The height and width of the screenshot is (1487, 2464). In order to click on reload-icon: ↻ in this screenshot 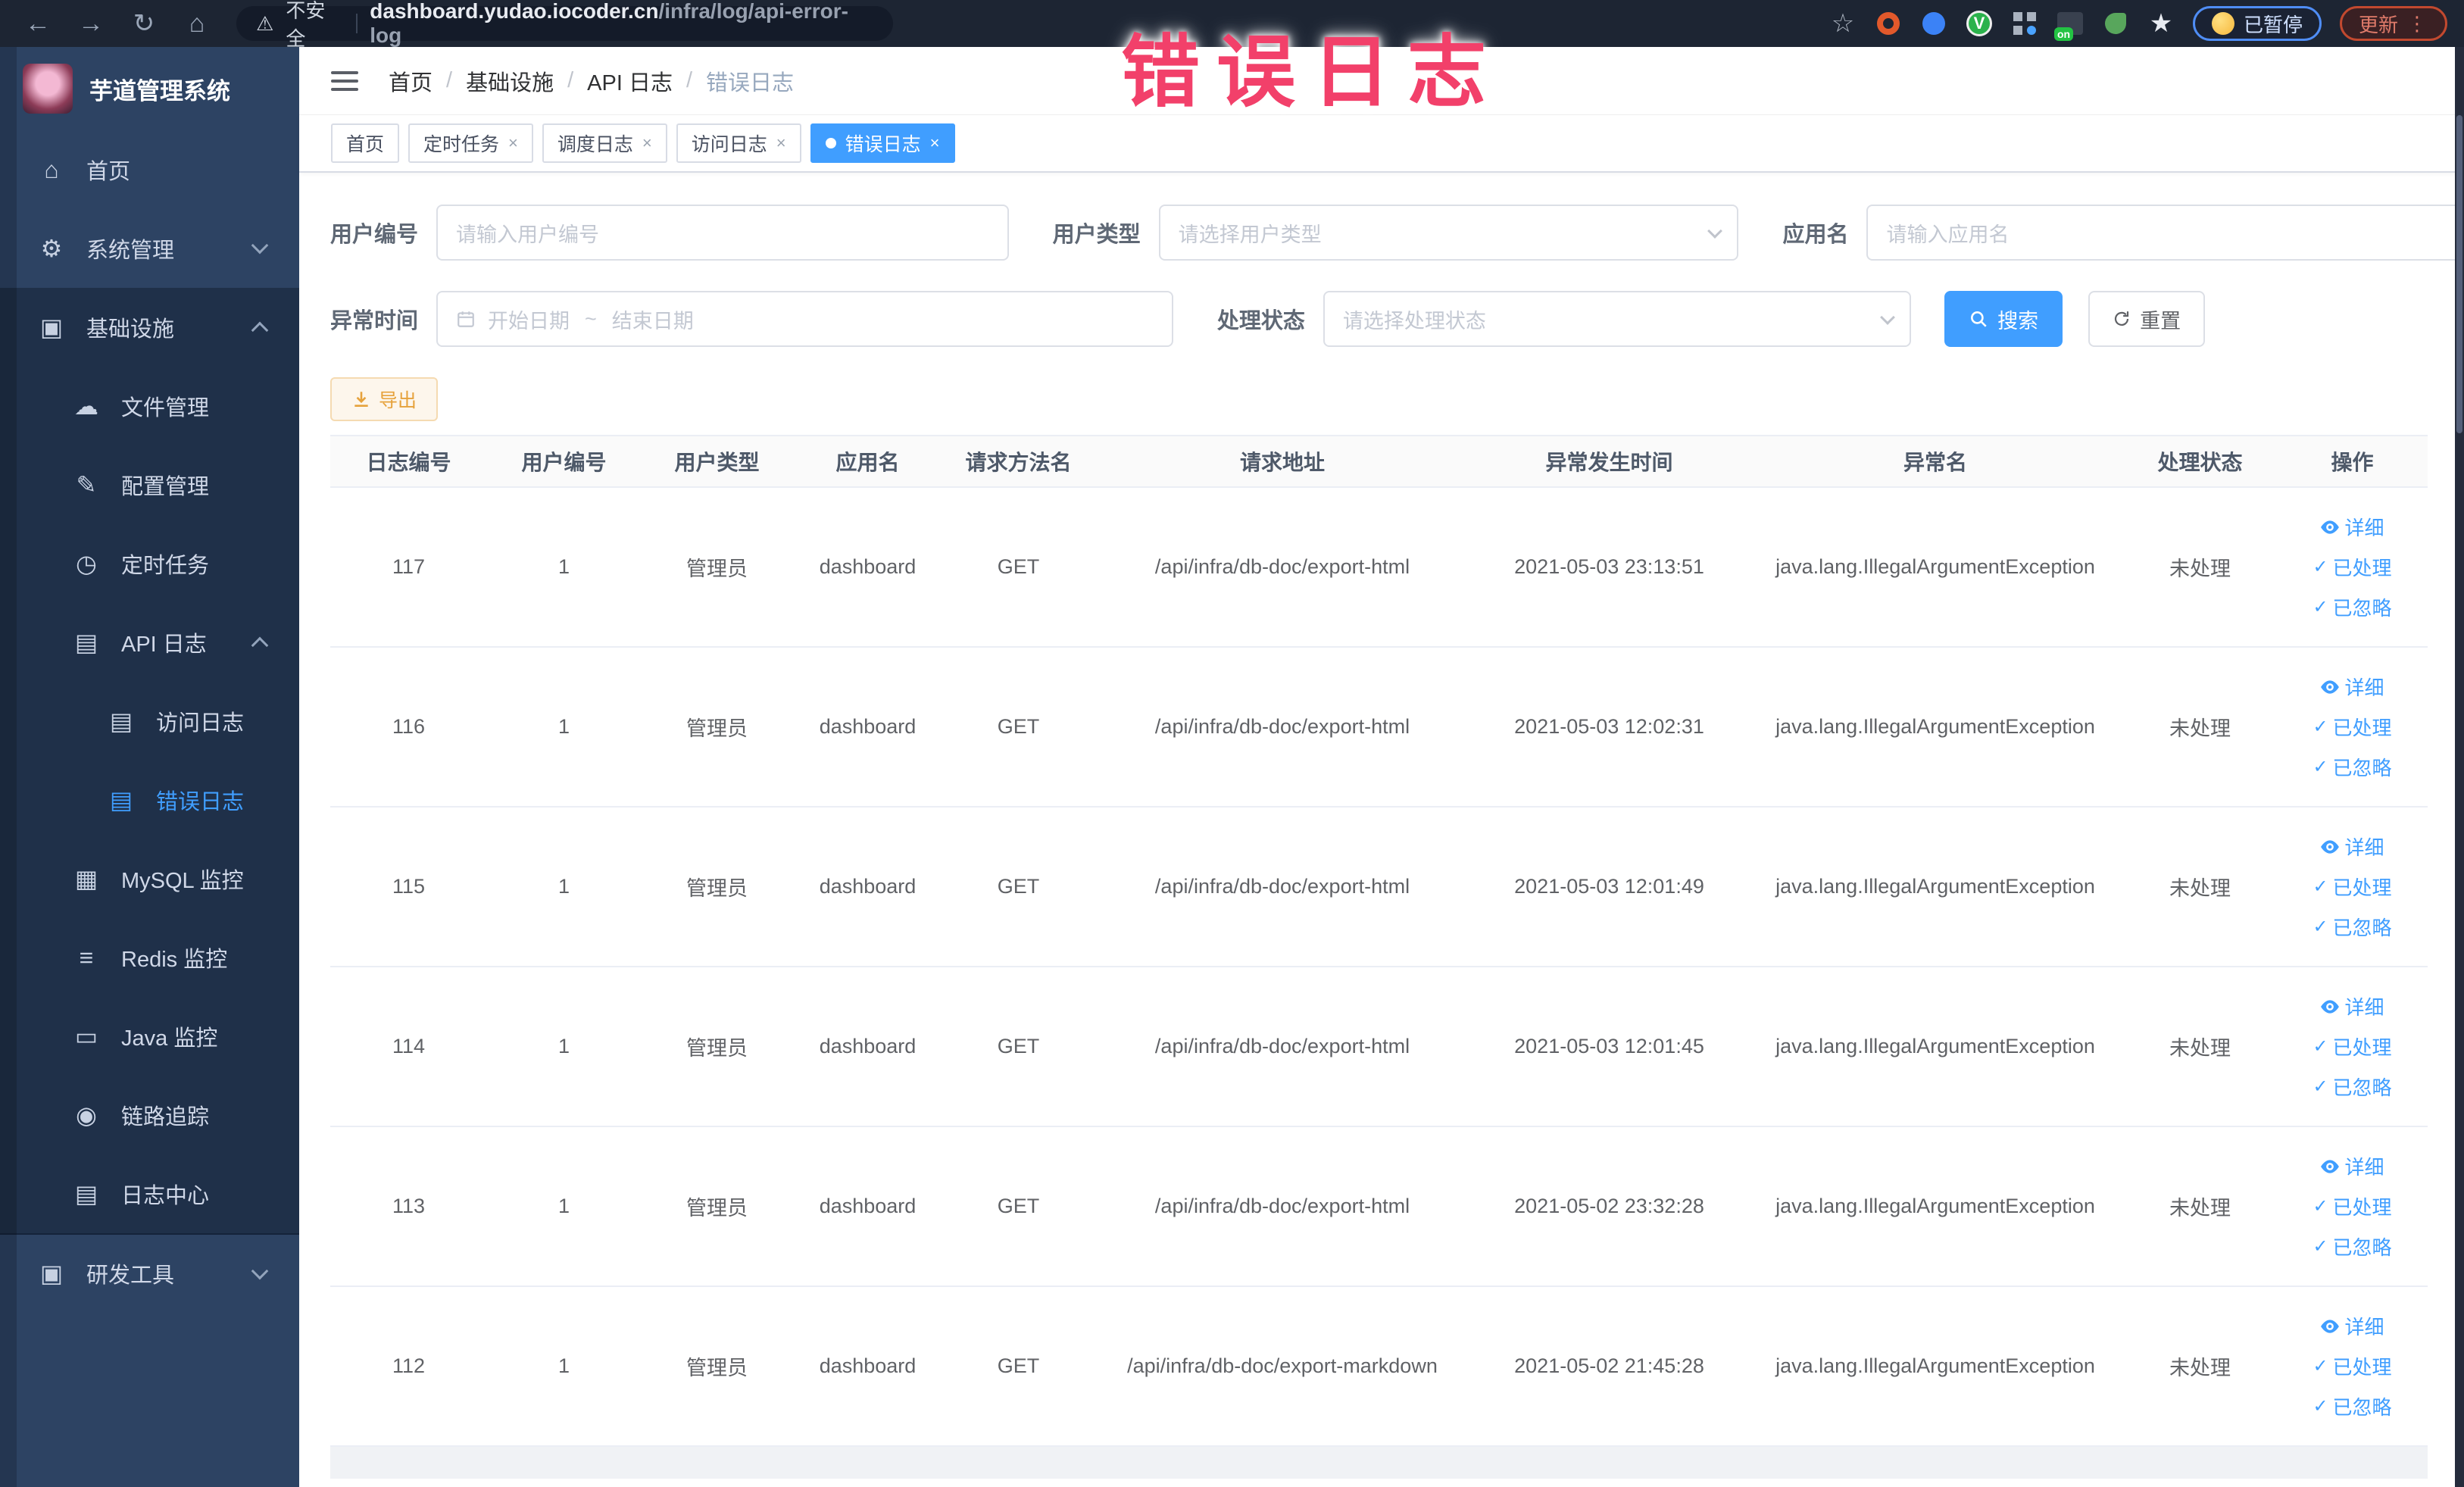, I will do `click(144, 23)`.